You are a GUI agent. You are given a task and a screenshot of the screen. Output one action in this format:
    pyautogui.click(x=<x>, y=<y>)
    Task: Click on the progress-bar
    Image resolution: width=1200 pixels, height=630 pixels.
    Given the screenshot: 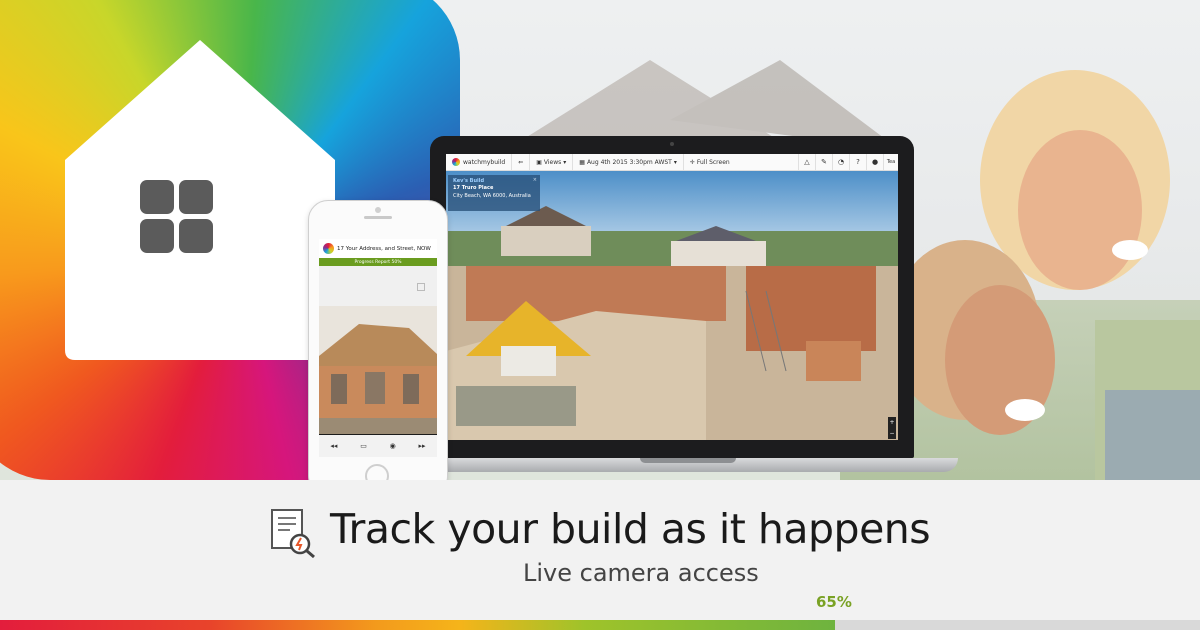 What is the action you would take?
    pyautogui.click(x=600, y=625)
    